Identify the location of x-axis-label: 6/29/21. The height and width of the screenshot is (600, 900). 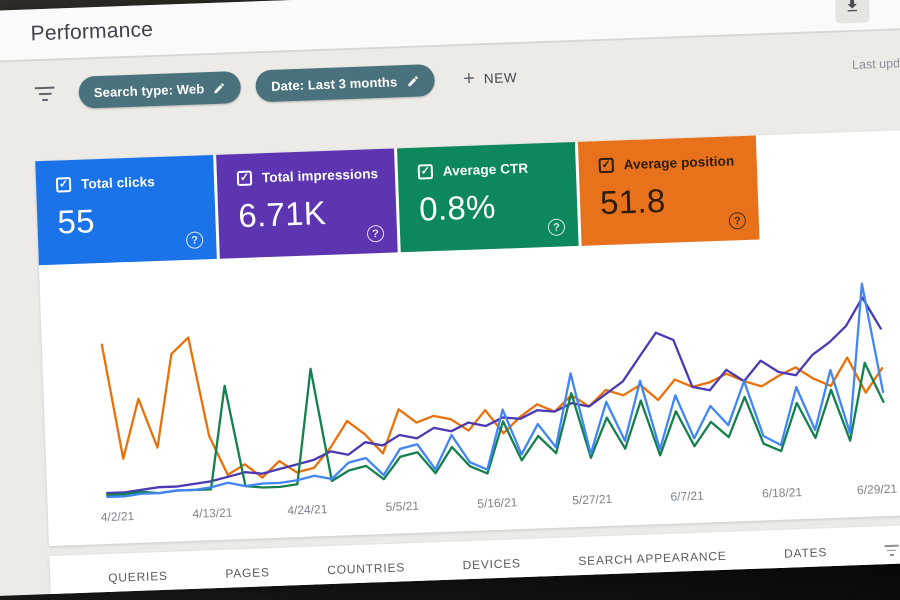
(877, 489).